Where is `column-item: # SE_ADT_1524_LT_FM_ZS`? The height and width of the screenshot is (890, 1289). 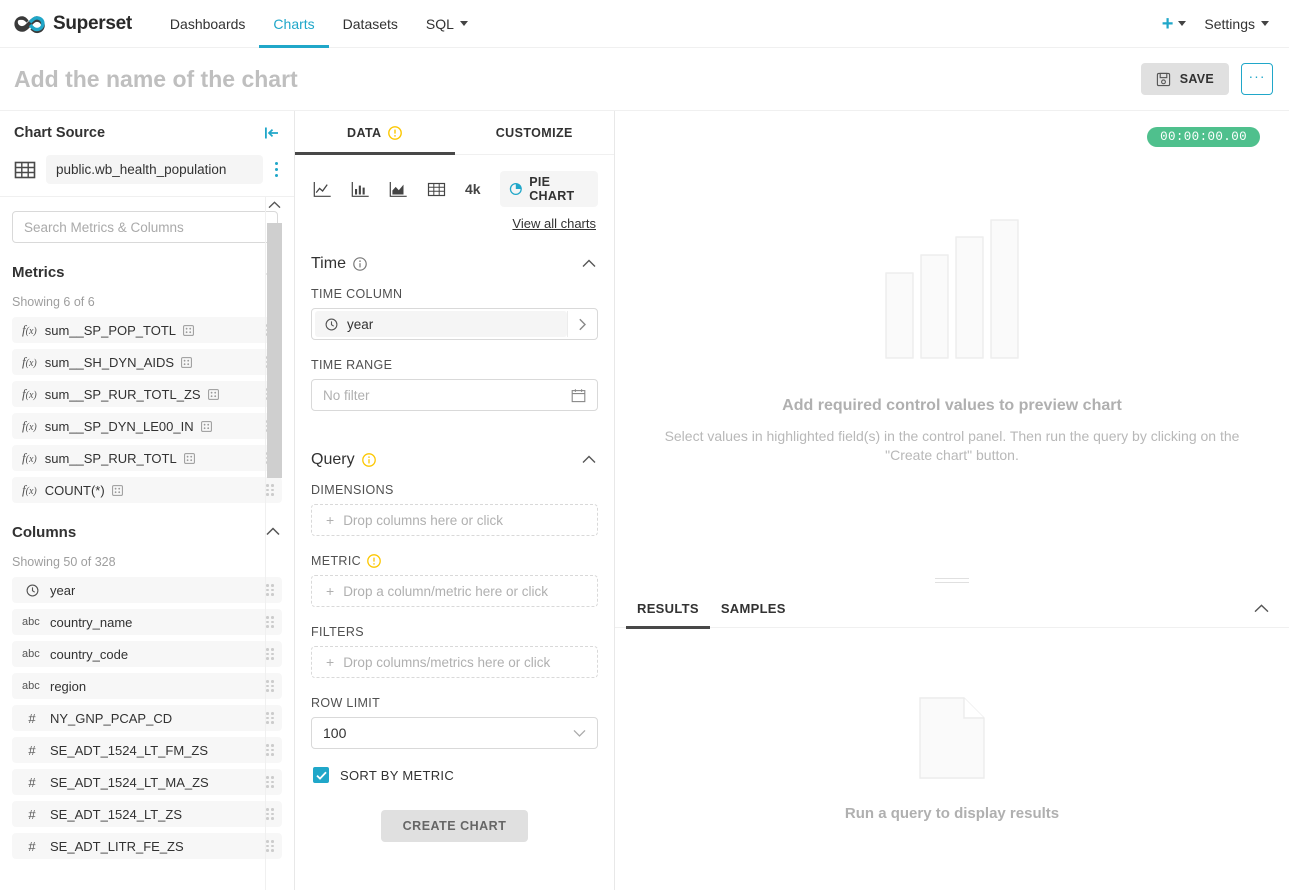
column-item: # SE_ADT_1524_LT_FM_ZS is located at coordinates (147, 750).